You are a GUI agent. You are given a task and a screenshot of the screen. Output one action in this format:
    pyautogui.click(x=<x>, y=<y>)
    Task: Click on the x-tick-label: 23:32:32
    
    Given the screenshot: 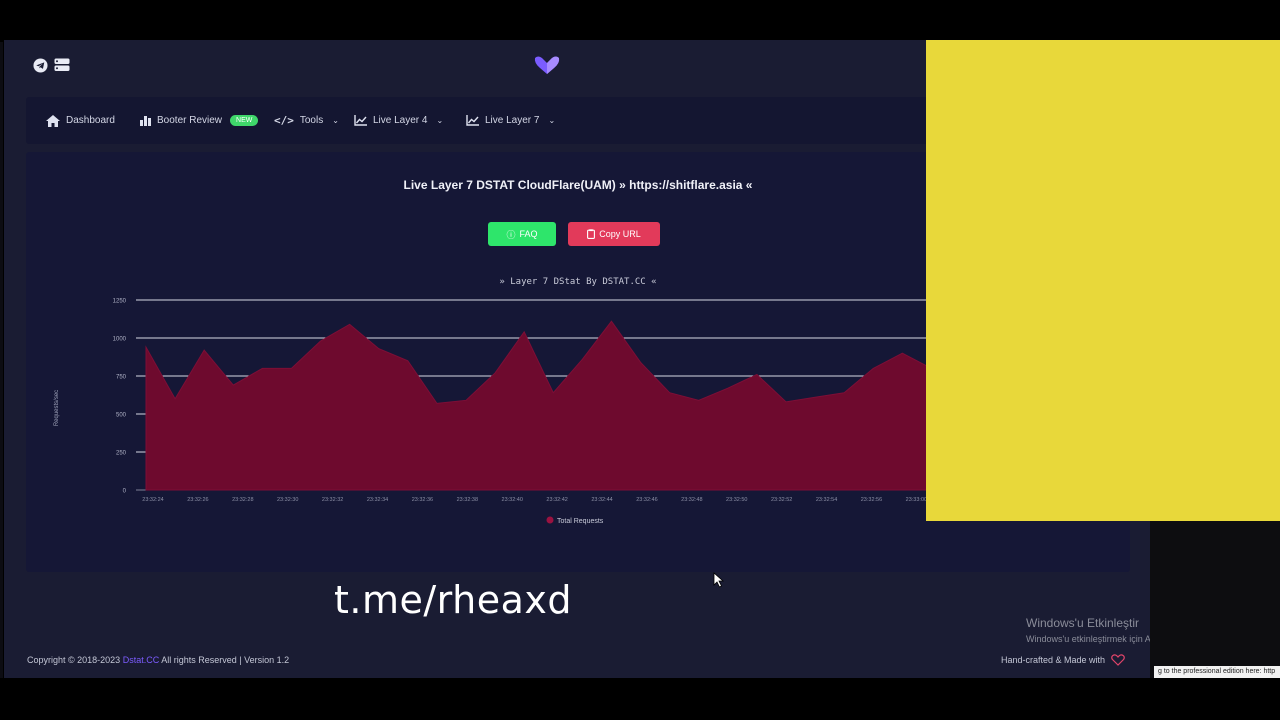 What is the action you would take?
    pyautogui.click(x=332, y=500)
    